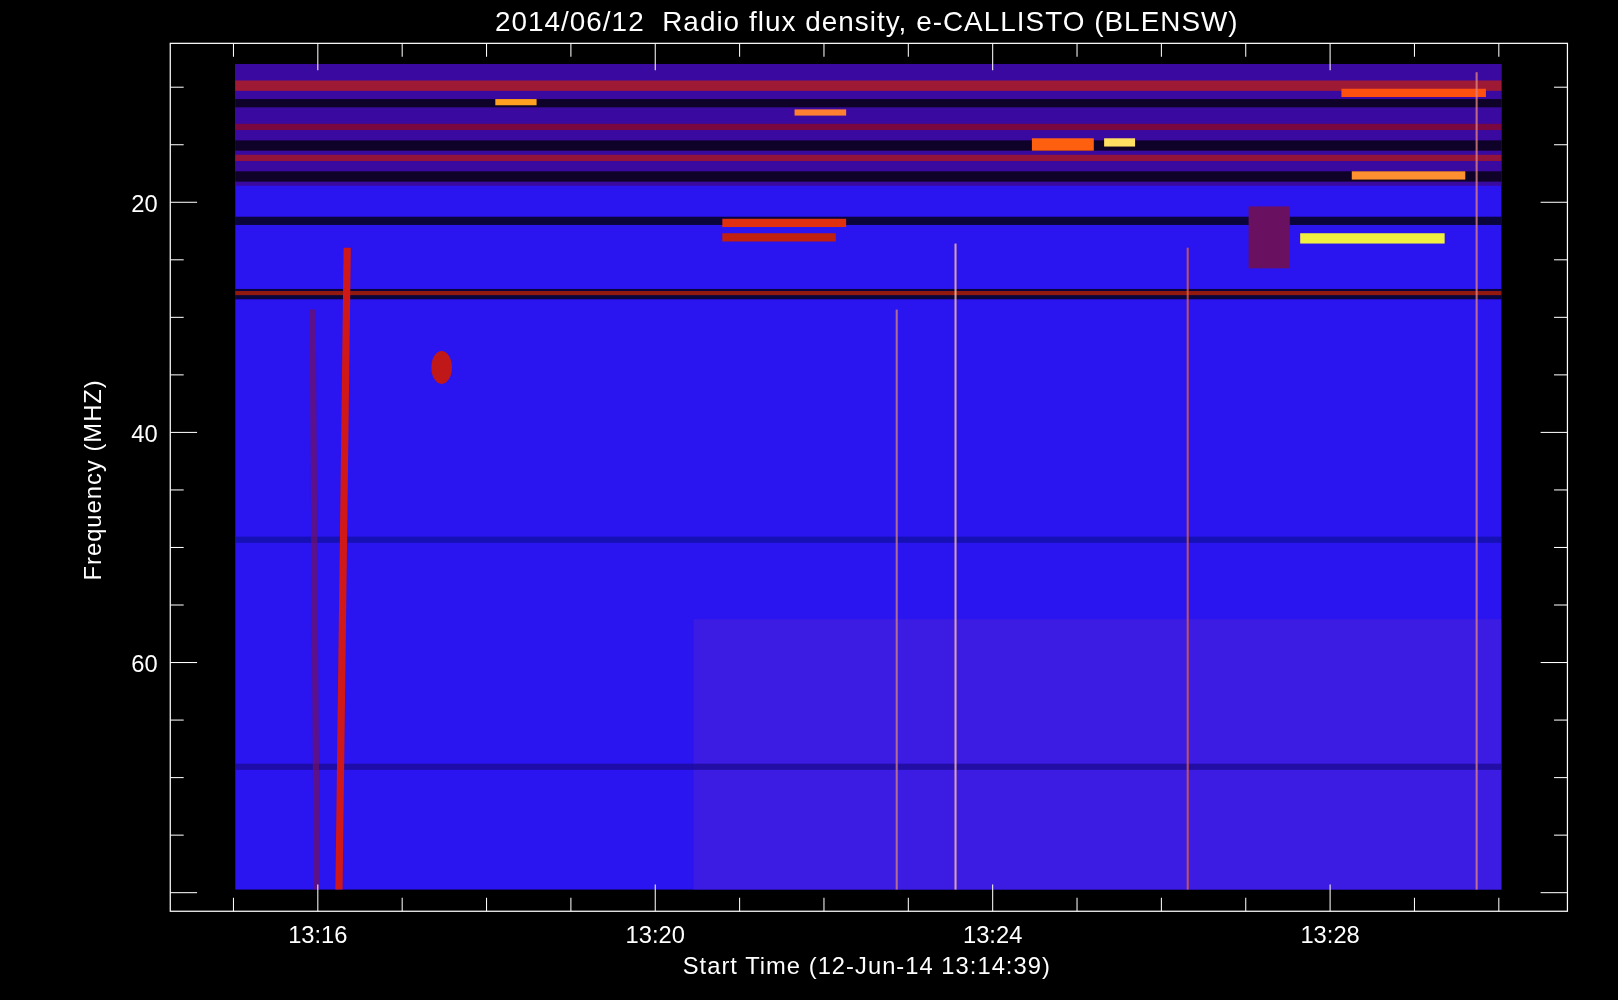 The image size is (1618, 1000). Describe the element at coordinates (93, 480) in the screenshot. I see `y-axis-label: Frequency (MHZ)` at that location.